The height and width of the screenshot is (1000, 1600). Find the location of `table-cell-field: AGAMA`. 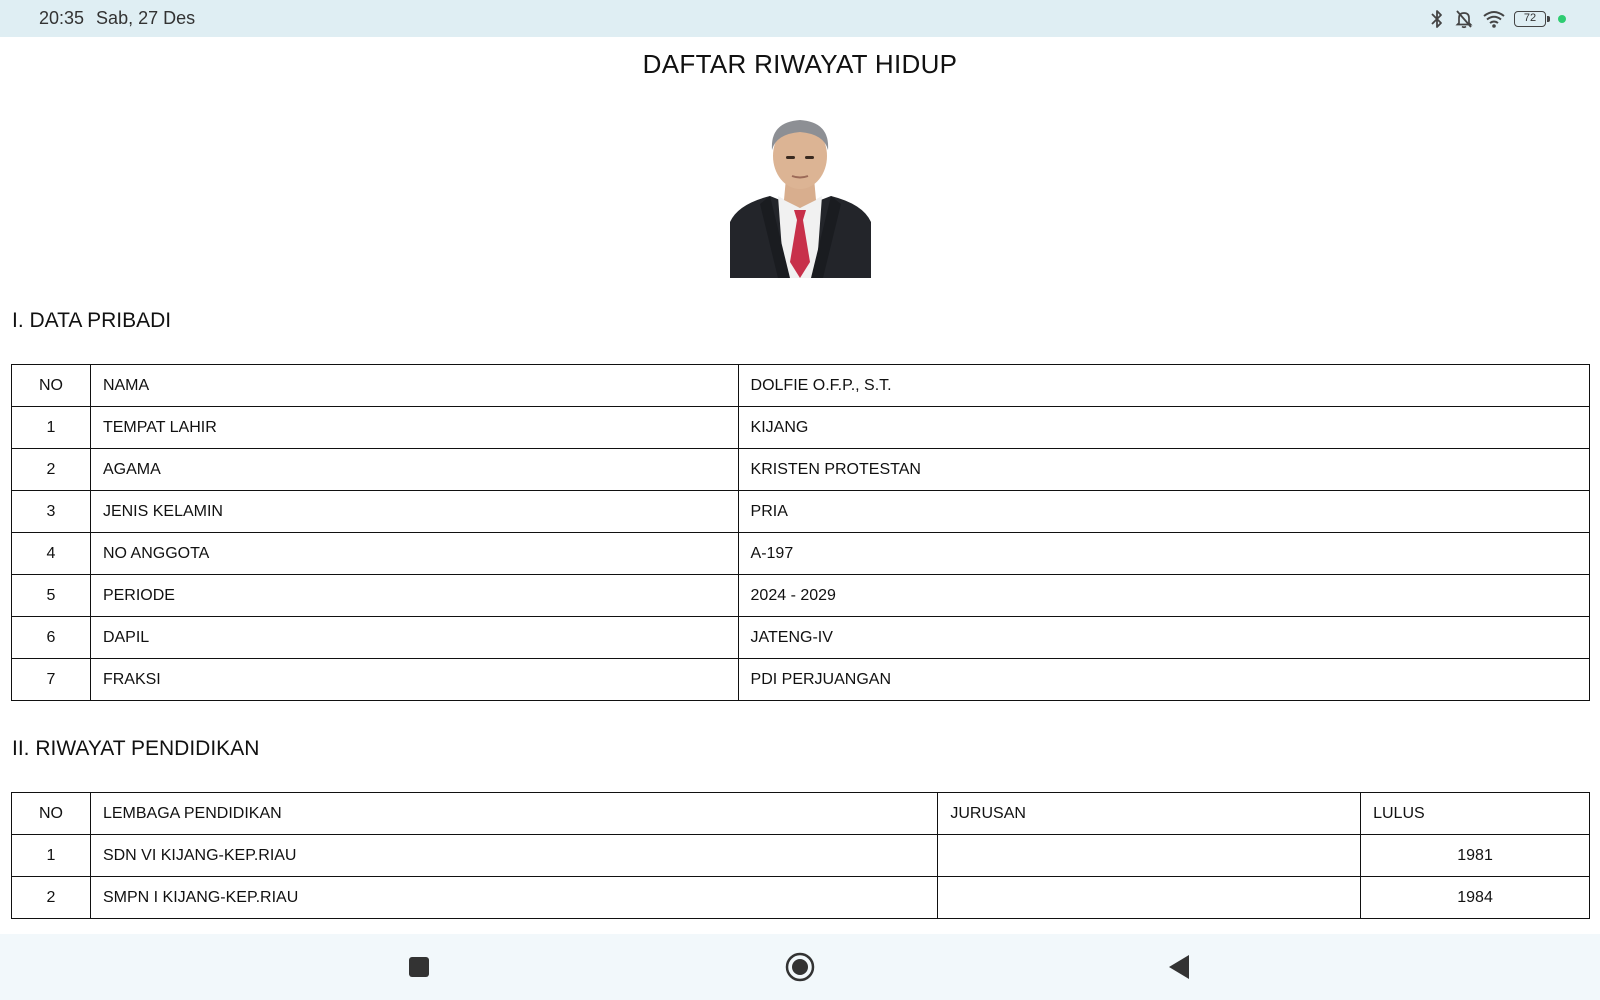

table-cell-field: AGAMA is located at coordinates (414, 469).